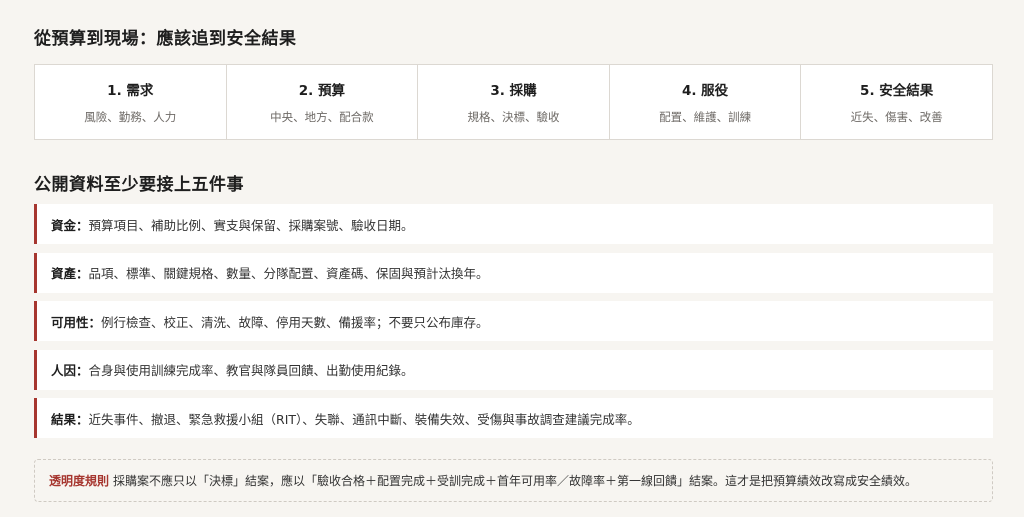 The image size is (1024, 517). Describe the element at coordinates (130, 117) in the screenshot. I see `flow-step-subtitle: 風險、勤務、人力` at that location.